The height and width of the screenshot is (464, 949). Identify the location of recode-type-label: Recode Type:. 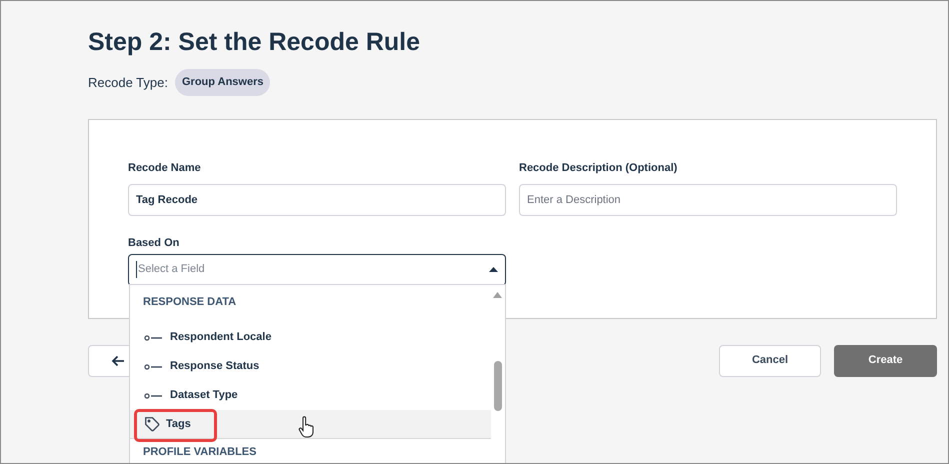
(128, 83).